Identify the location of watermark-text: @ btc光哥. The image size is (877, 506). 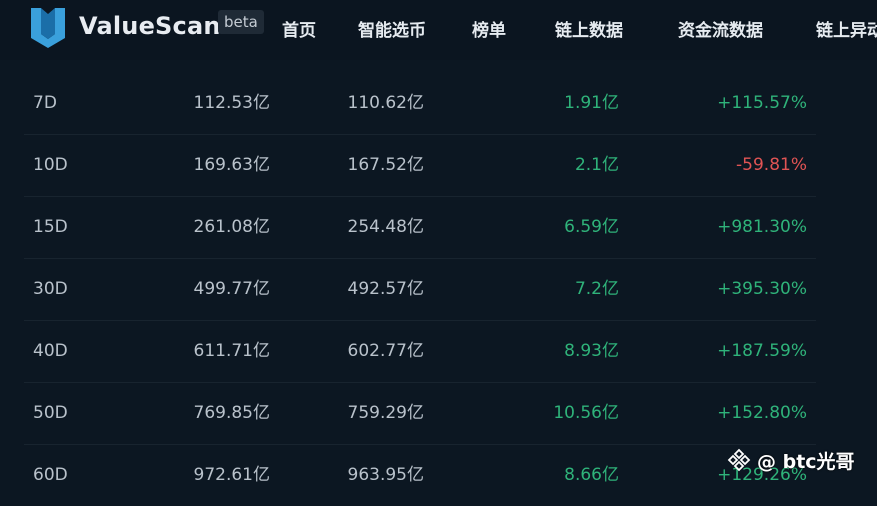
(806, 461).